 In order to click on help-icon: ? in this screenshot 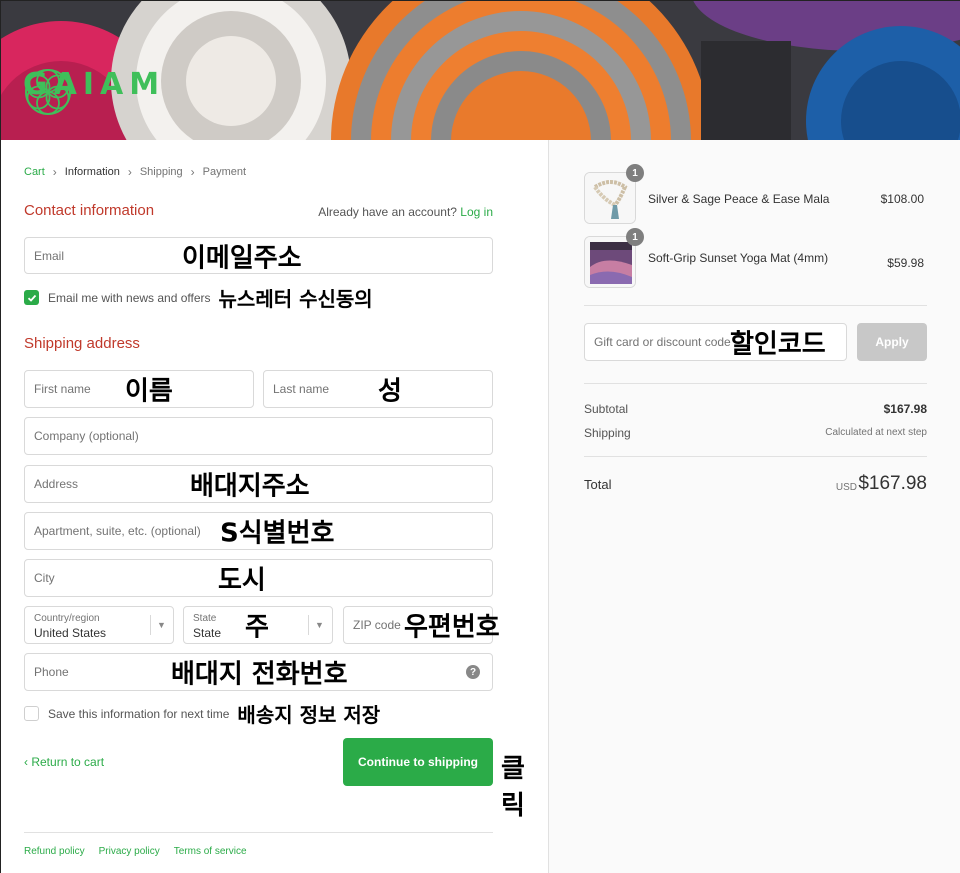, I will do `click(473, 672)`.